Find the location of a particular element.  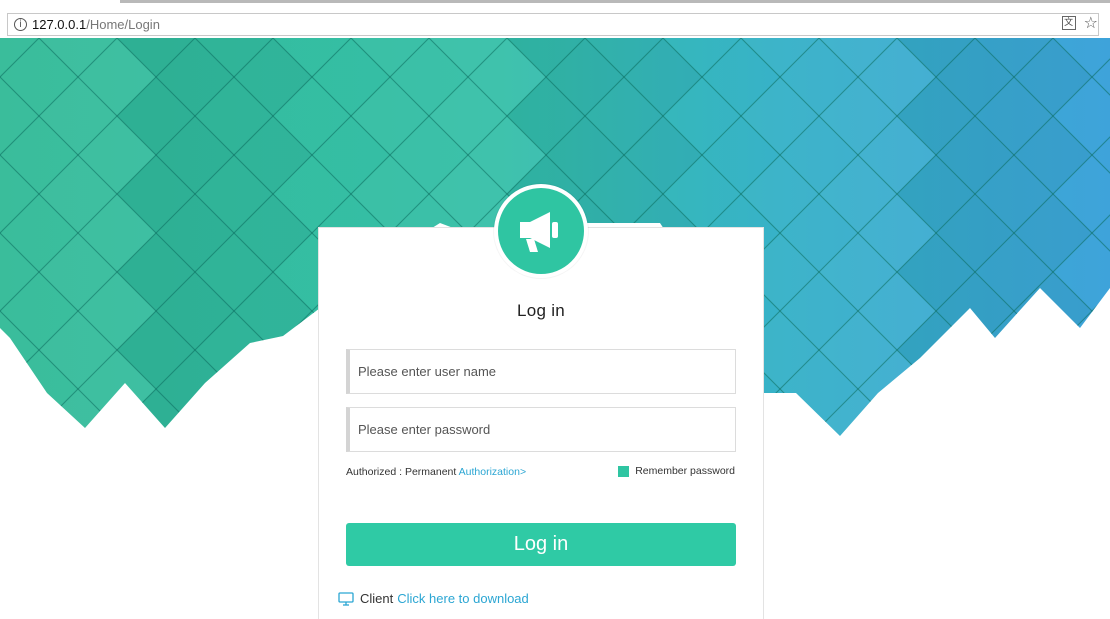

remember-label: Remember password is located at coordinates (685, 471).